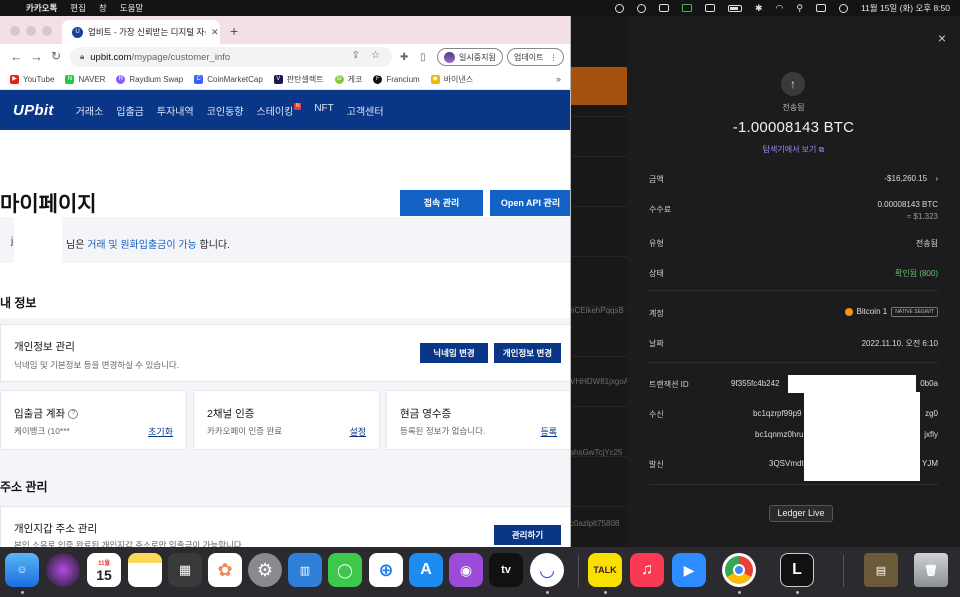  What do you see at coordinates (104, 570) in the screenshot?
I see `calendar-icon: 11월 15` at bounding box center [104, 570].